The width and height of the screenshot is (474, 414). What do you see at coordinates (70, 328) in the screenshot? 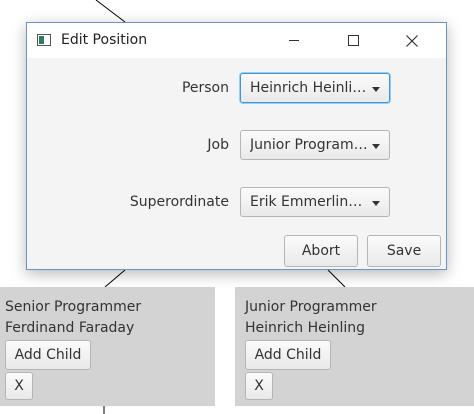
I see `node-person-name: Ferdinand Faraday` at bounding box center [70, 328].